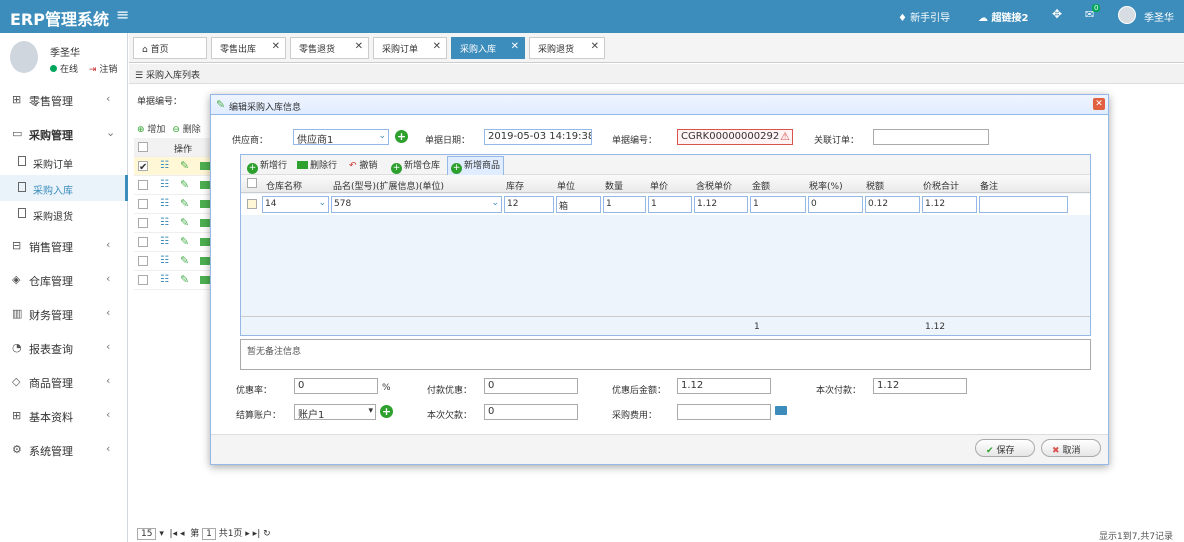  What do you see at coordinates (363, 164) in the screenshot?
I see `undo-button: ↶ 撤销` at bounding box center [363, 164].